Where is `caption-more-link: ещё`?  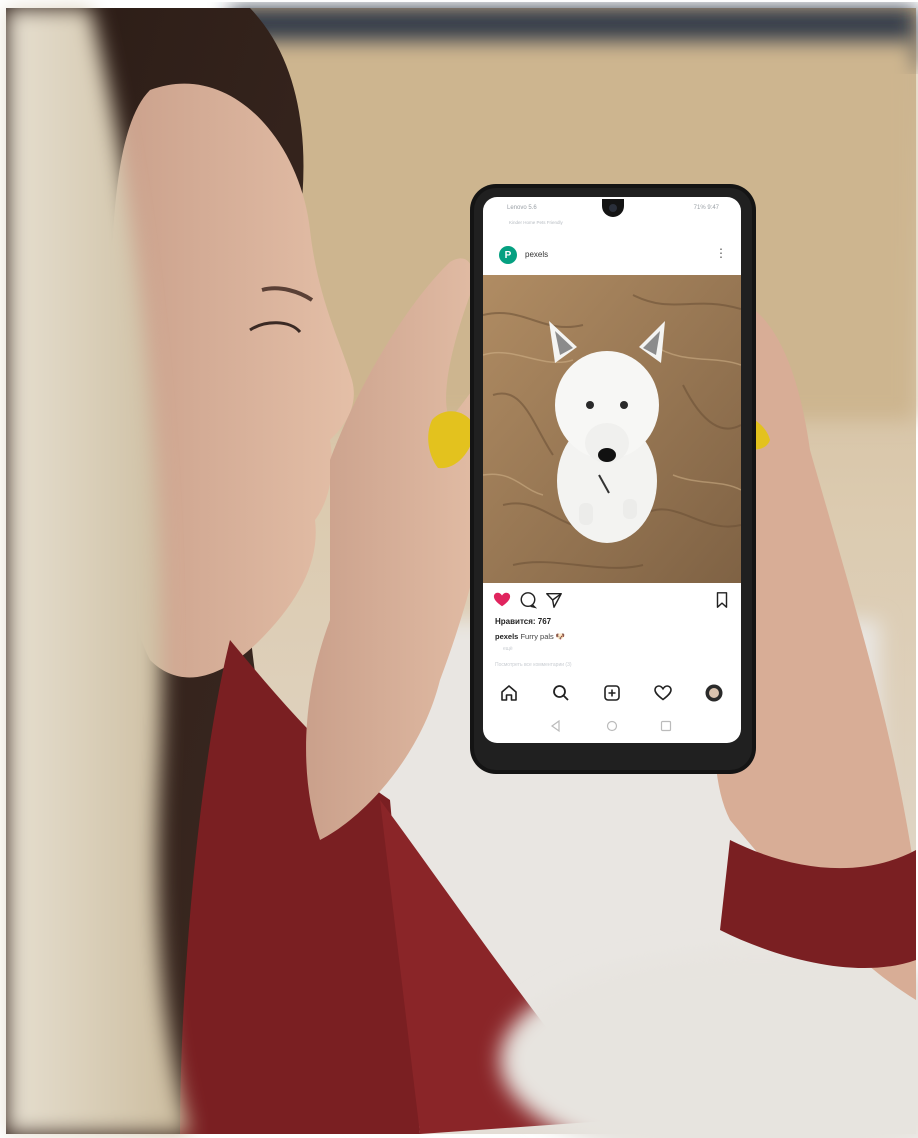
caption-more-link: ещё is located at coordinates (508, 649).